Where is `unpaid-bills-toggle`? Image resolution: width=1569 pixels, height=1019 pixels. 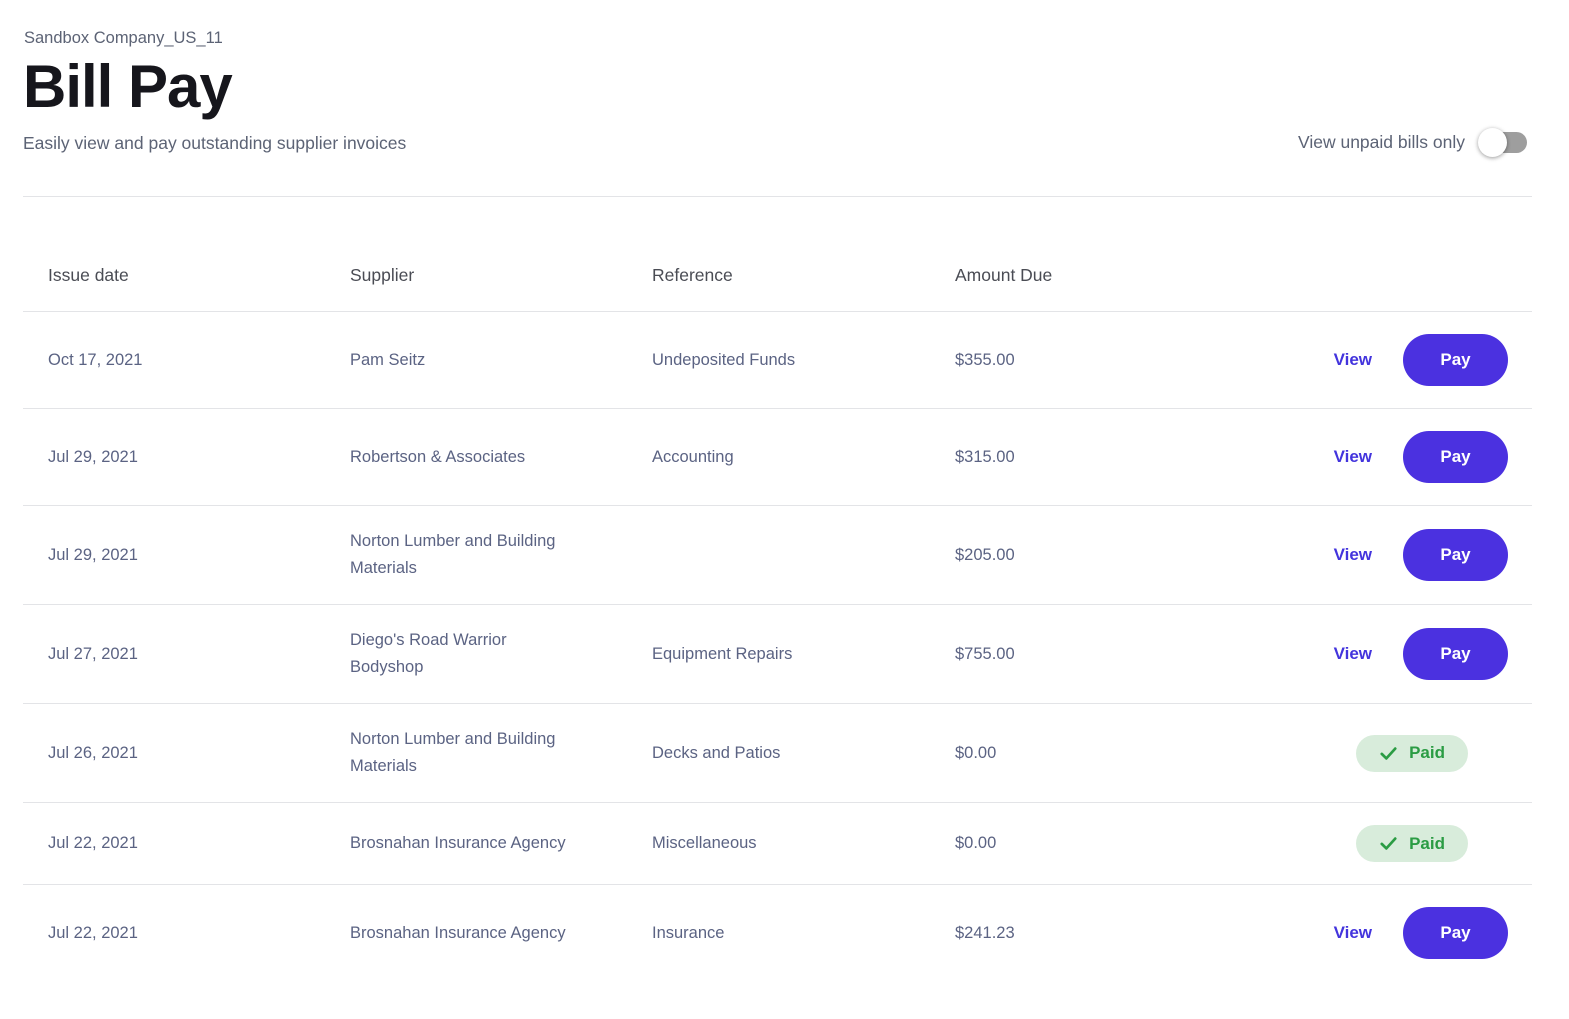 unpaid-bills-toggle is located at coordinates (1502, 142).